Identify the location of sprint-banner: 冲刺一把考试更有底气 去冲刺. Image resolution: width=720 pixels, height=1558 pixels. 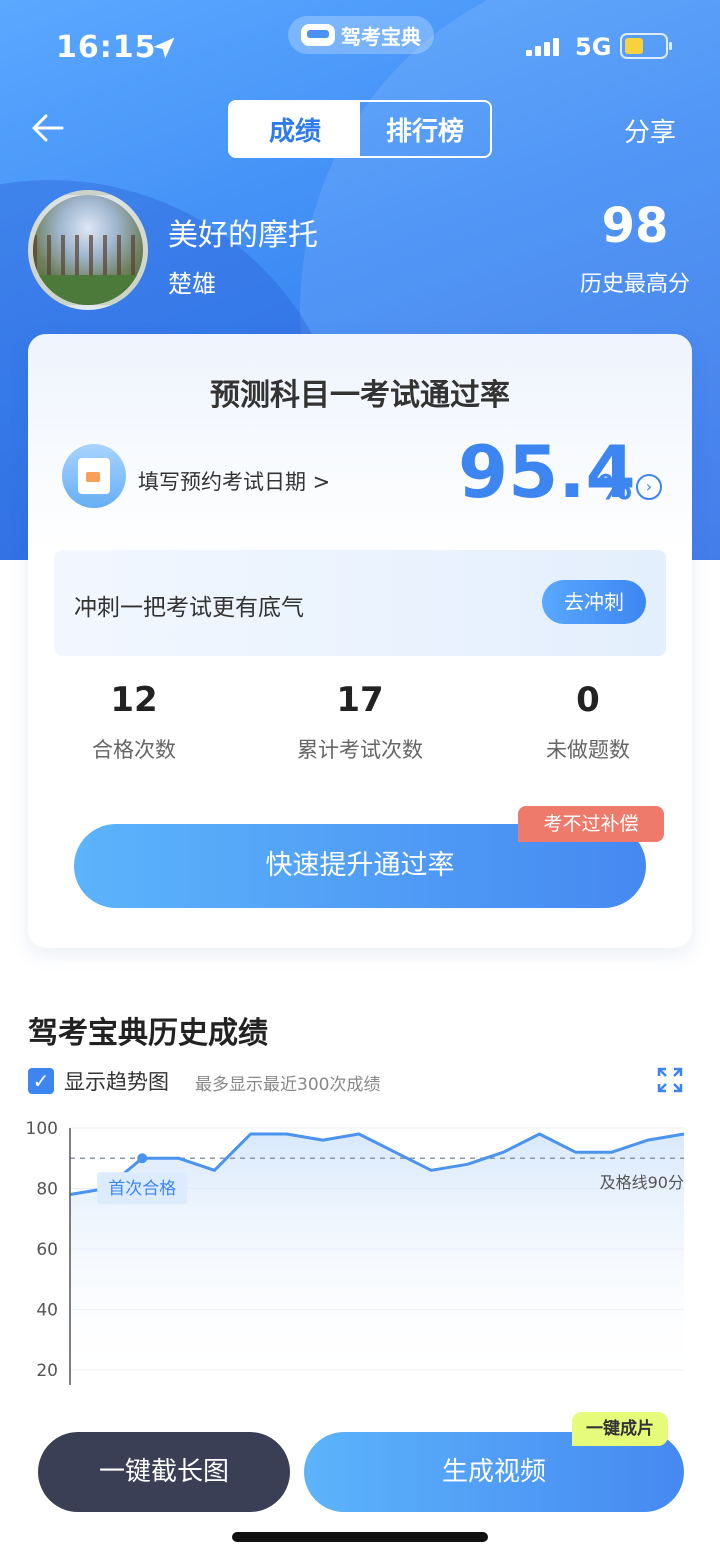
(360, 603).